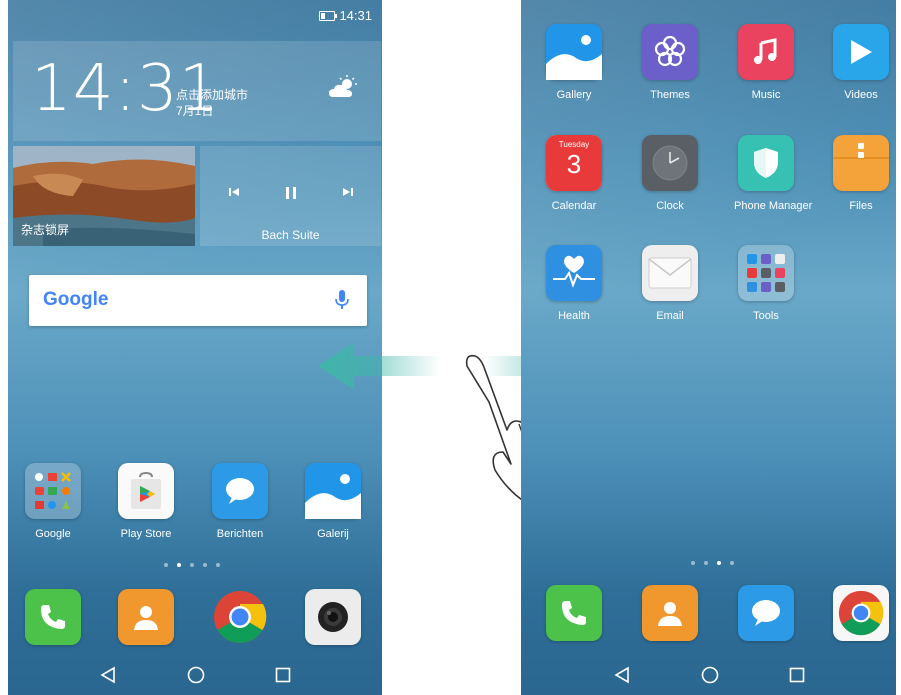 The height and width of the screenshot is (695, 901). I want to click on weather-clock-widget: 14:31 点击添加城市 7月1日, so click(197, 91).